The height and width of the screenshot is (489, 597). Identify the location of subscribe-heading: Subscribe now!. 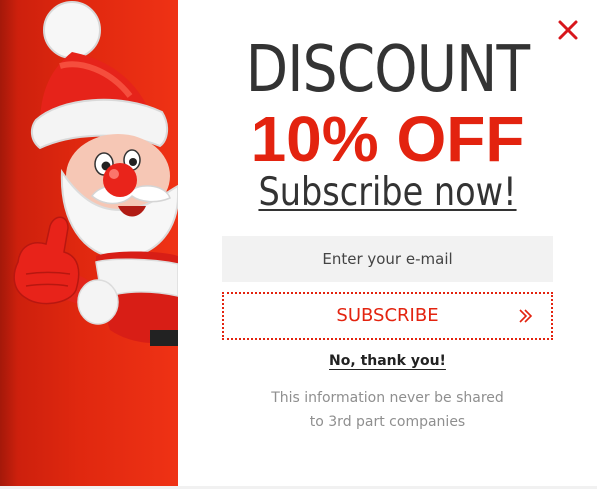
(387, 193).